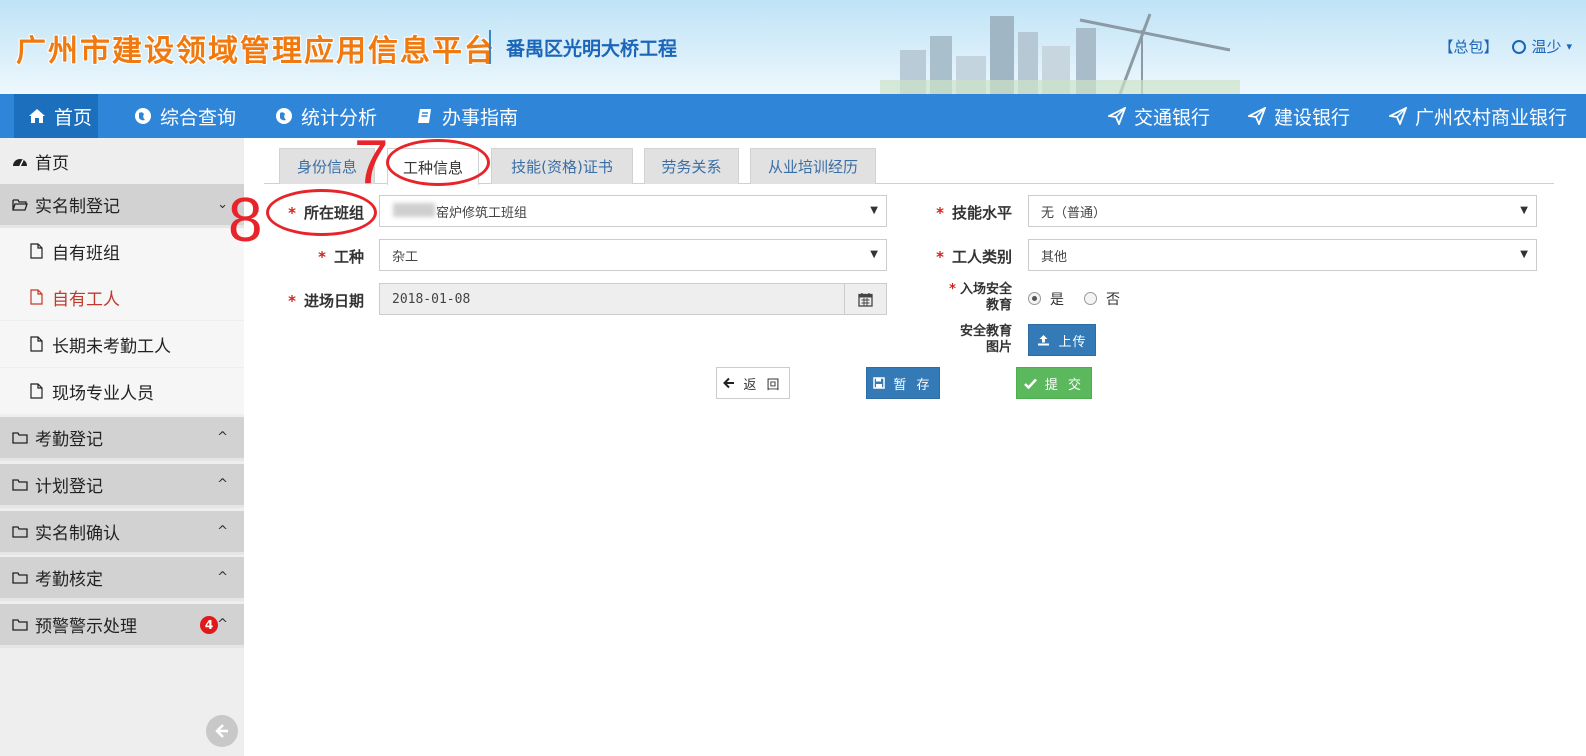 This screenshot has height=756, width=1586. Describe the element at coordinates (1090, 298) in the screenshot. I see `safety-edu-no-radio` at that location.